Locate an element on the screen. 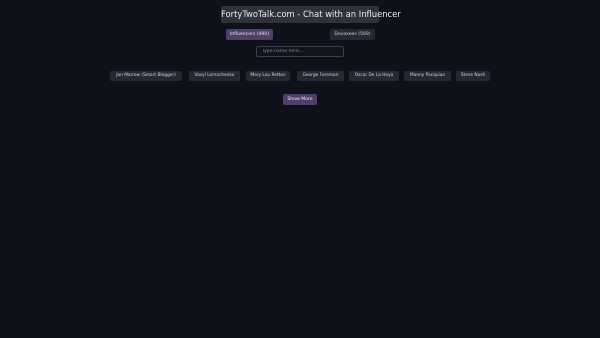 The height and width of the screenshot is (338, 600). influencer-chip-steve-nash: Steve Nash is located at coordinates (473, 76).